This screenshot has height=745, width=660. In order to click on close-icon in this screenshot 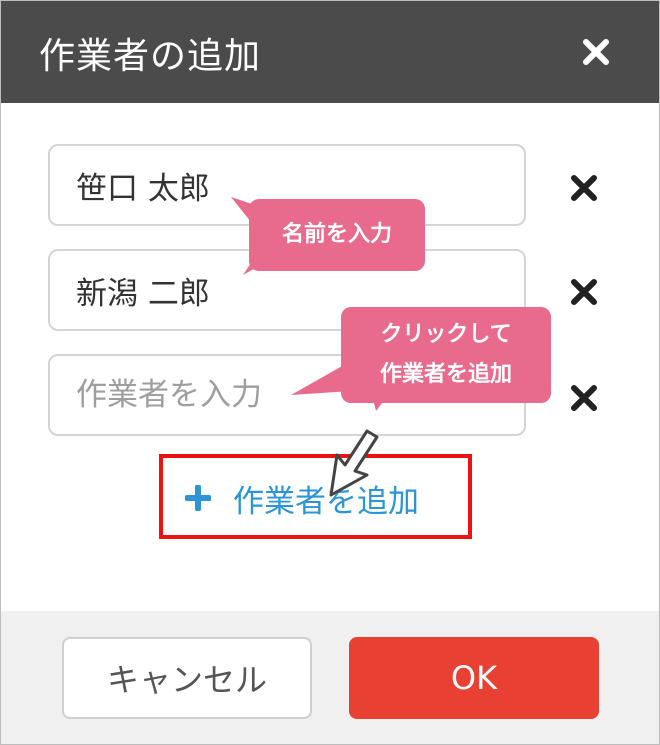, I will do `click(596, 52)`.